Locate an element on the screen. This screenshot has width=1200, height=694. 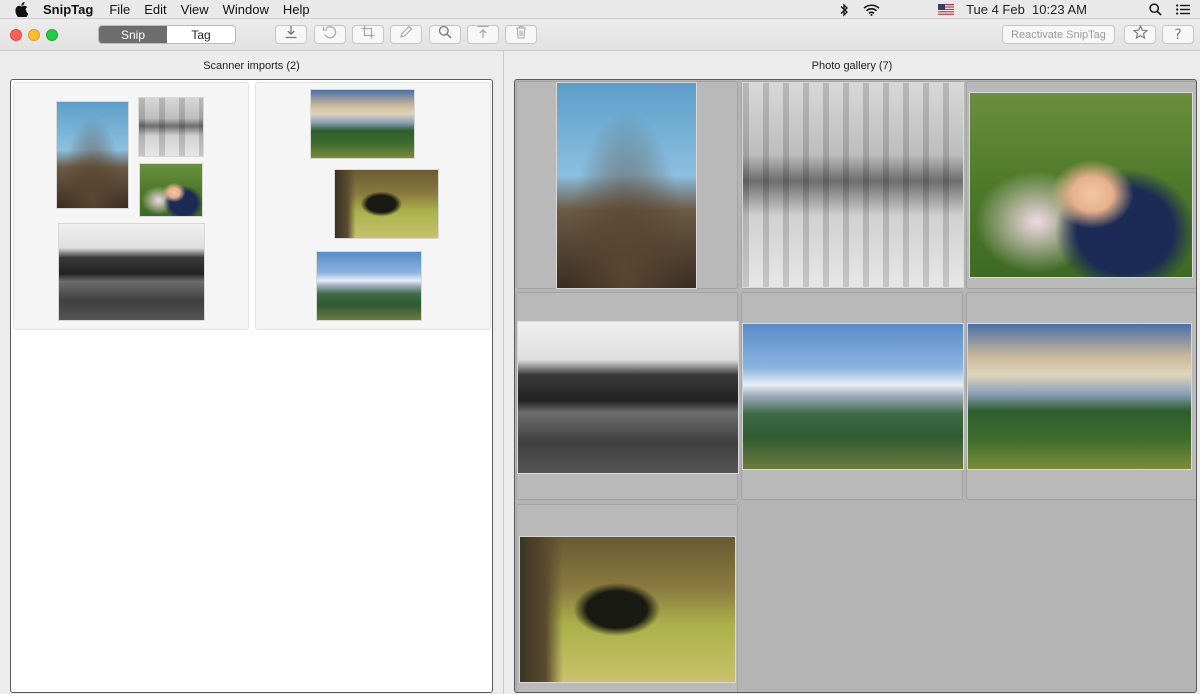
import-button is located at coordinates (291, 34).